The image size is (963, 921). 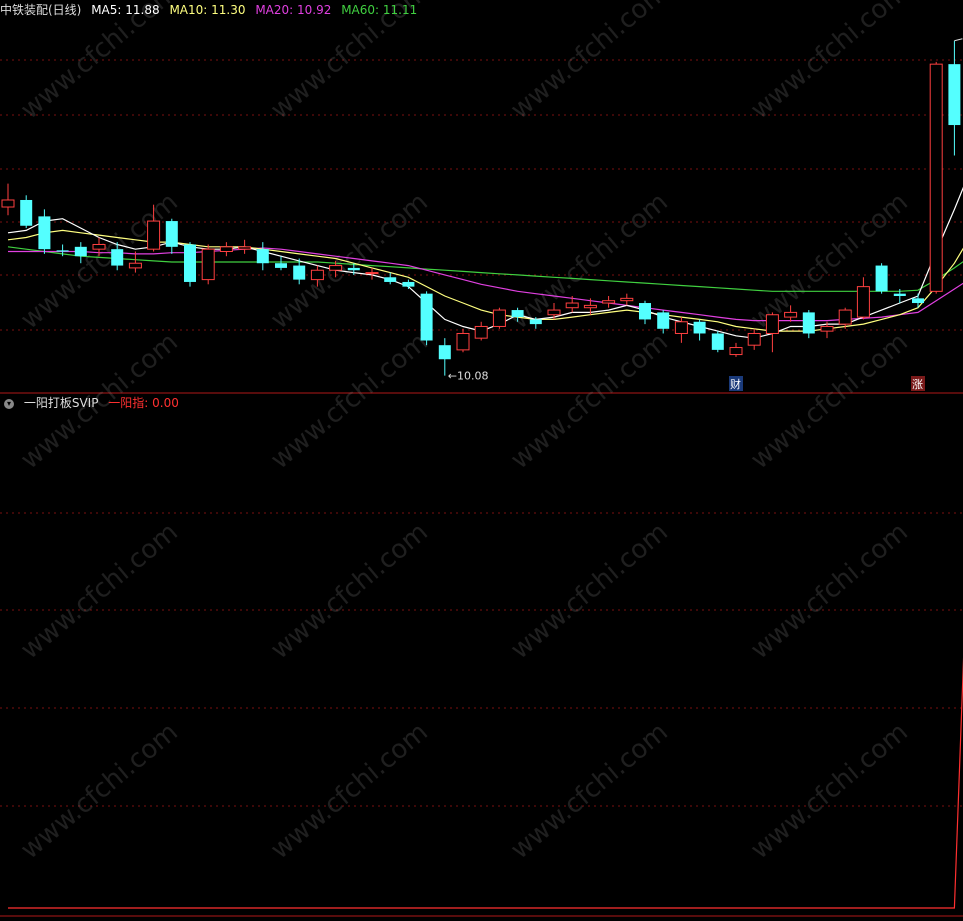 I want to click on indicator-title: 一阳打板SVIP, so click(x=61, y=403).